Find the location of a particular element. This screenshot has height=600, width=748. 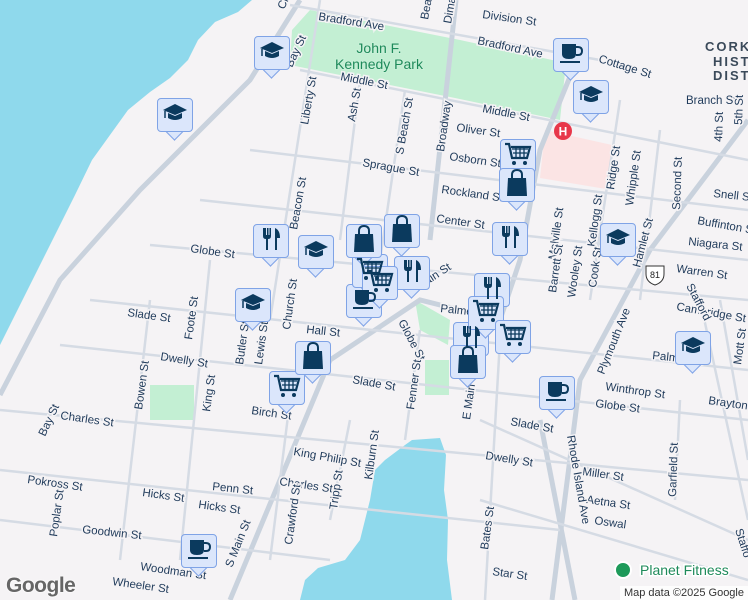

street-label: Niagara St is located at coordinates (716, 245).